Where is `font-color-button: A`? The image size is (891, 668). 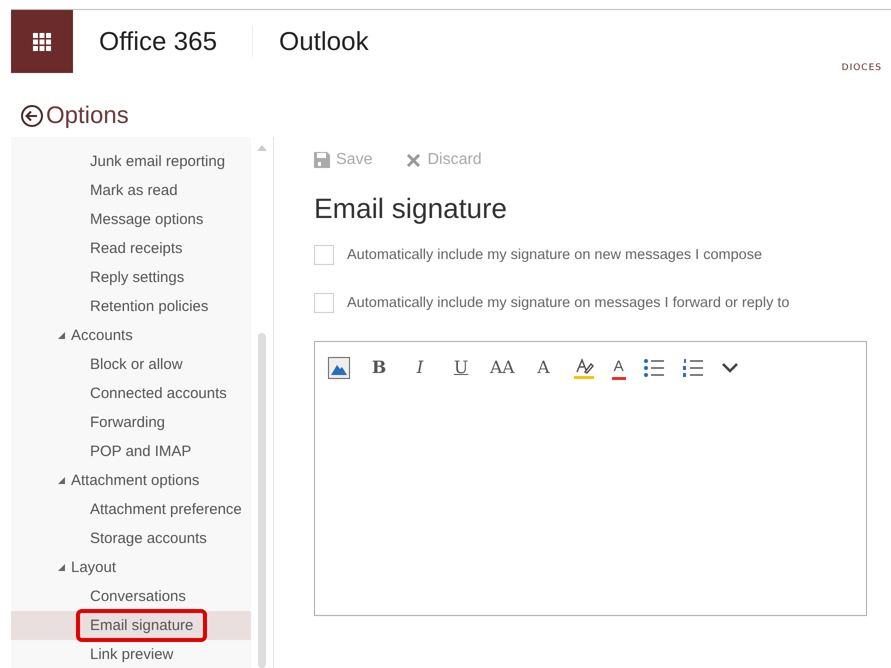
font-color-button: A is located at coordinates (619, 368).